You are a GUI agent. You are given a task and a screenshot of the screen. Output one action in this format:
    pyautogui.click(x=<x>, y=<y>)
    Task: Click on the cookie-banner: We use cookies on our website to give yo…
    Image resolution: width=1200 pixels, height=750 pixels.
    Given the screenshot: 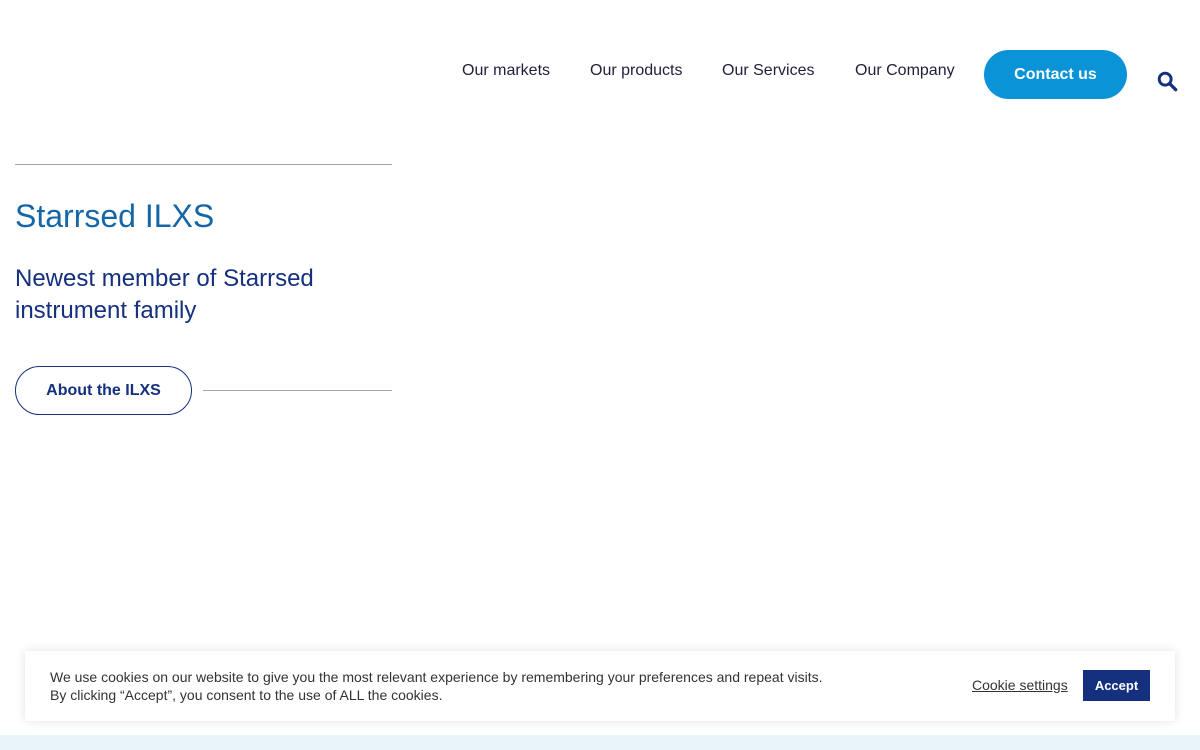 What is the action you would take?
    pyautogui.click(x=600, y=686)
    